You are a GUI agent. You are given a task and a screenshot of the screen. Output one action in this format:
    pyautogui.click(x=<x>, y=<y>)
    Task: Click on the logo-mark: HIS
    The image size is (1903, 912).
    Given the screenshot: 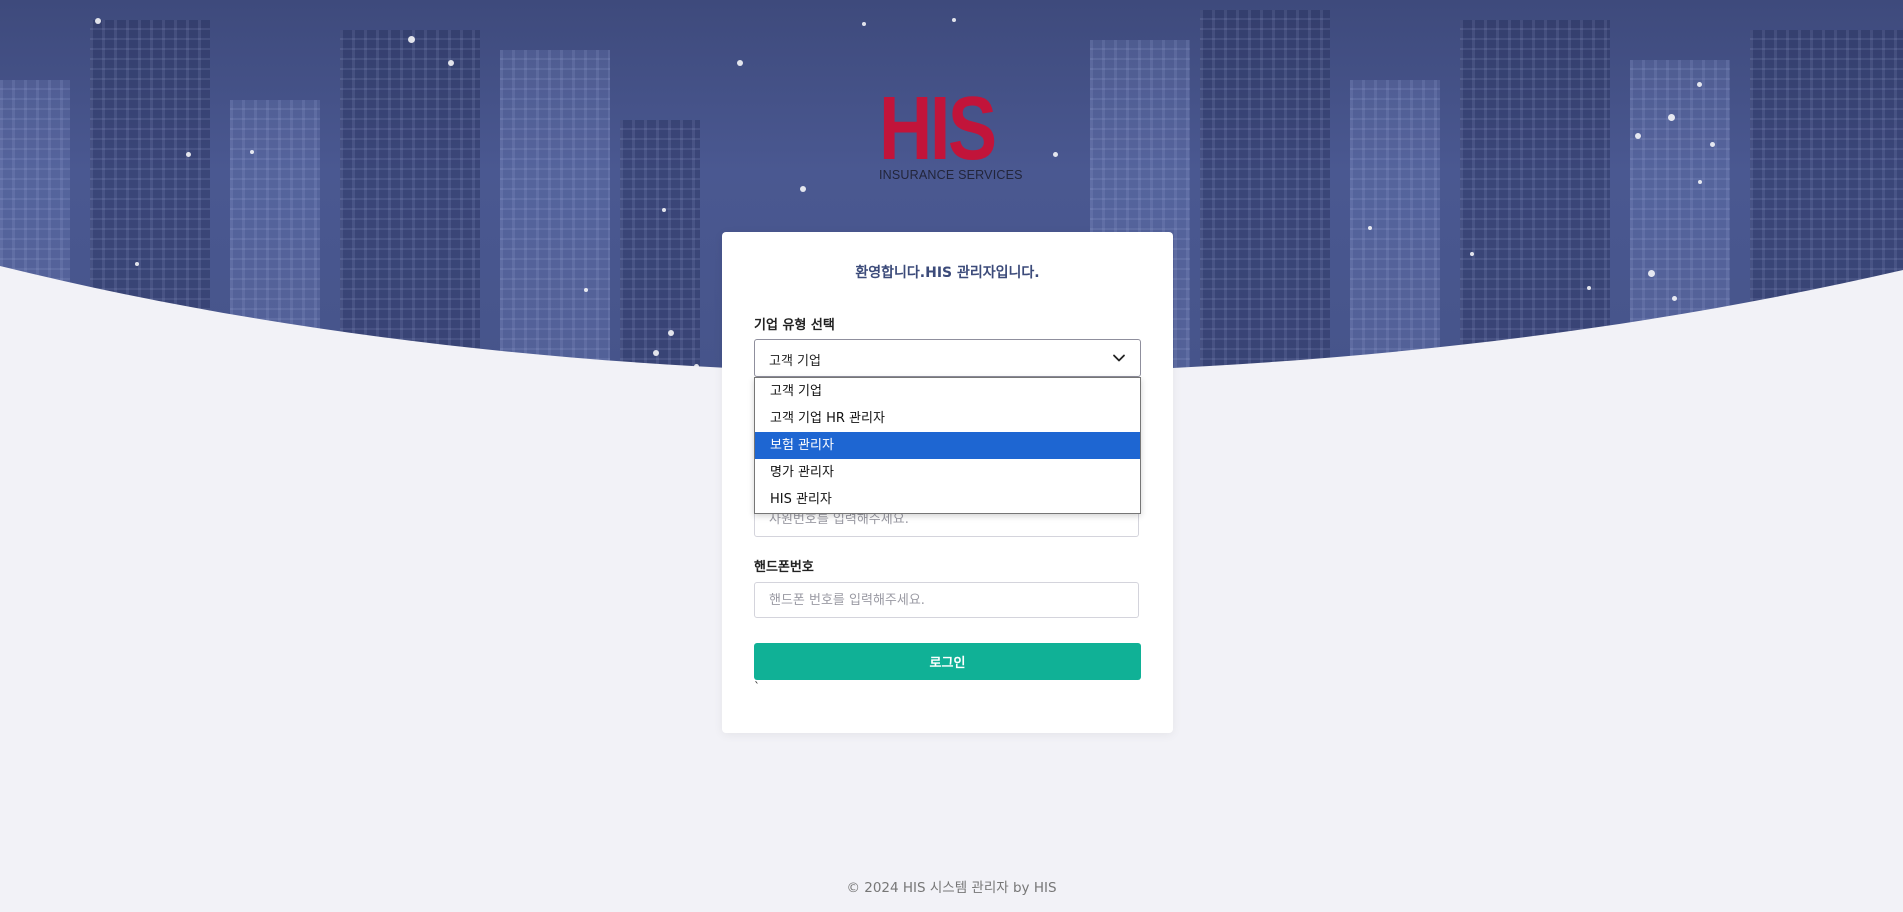 What is the action you would take?
    pyautogui.click(x=938, y=129)
    